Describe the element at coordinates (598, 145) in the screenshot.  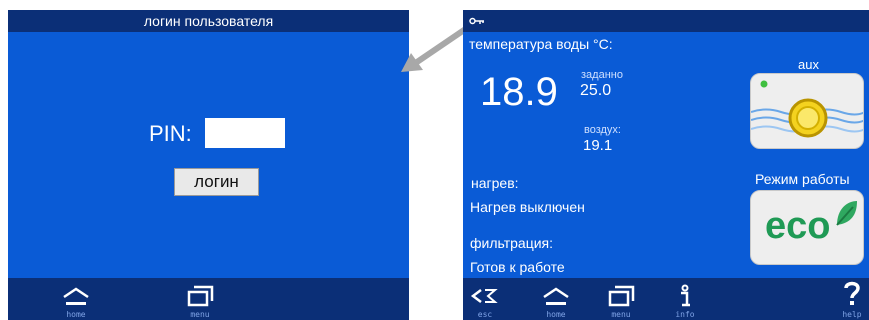
I see `air-temp-value: 19.1` at that location.